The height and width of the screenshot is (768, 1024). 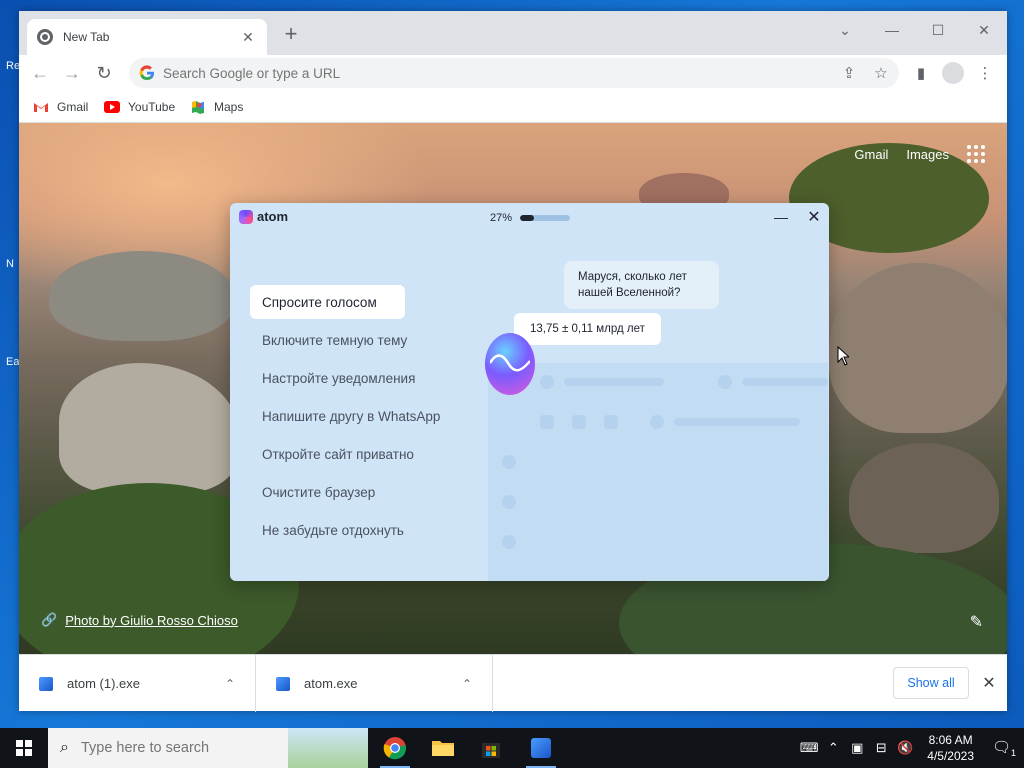 What do you see at coordinates (1014, 753) in the screenshot?
I see `notification-count: 1` at bounding box center [1014, 753].